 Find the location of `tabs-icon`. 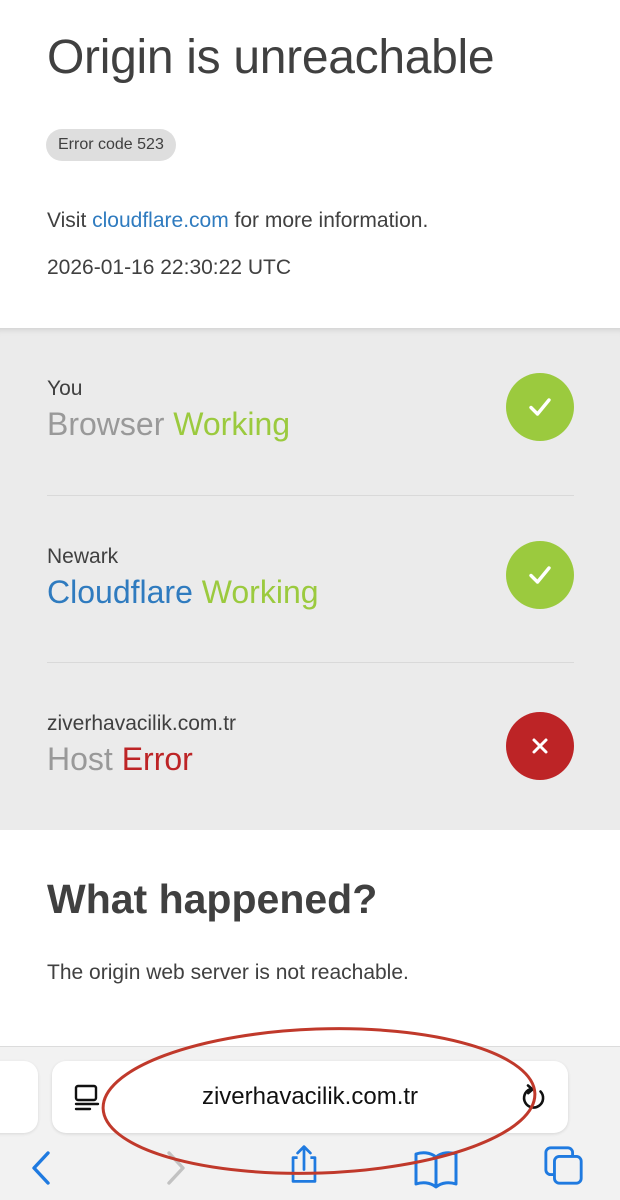

tabs-icon is located at coordinates (564, 1166).